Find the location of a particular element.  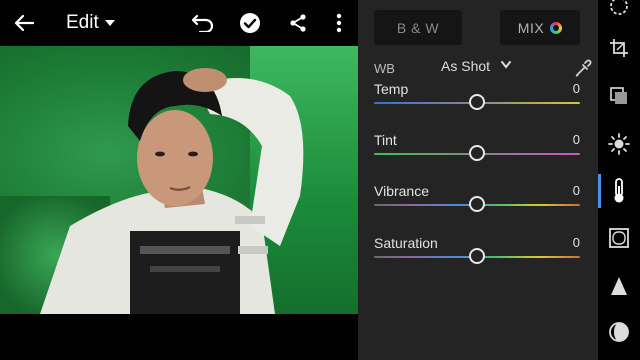

bw-label: B & W is located at coordinates (418, 27).